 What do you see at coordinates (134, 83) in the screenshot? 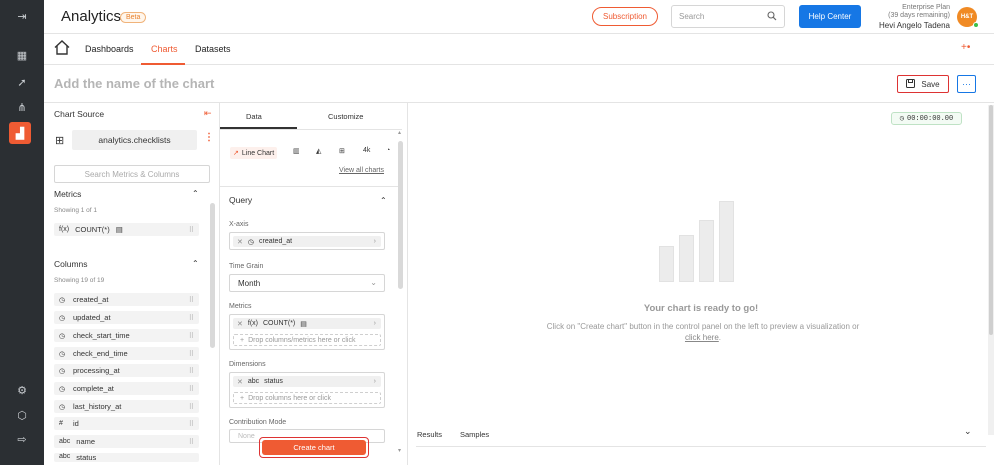
I see `chart-name-input: Add the name of the chart` at bounding box center [134, 83].